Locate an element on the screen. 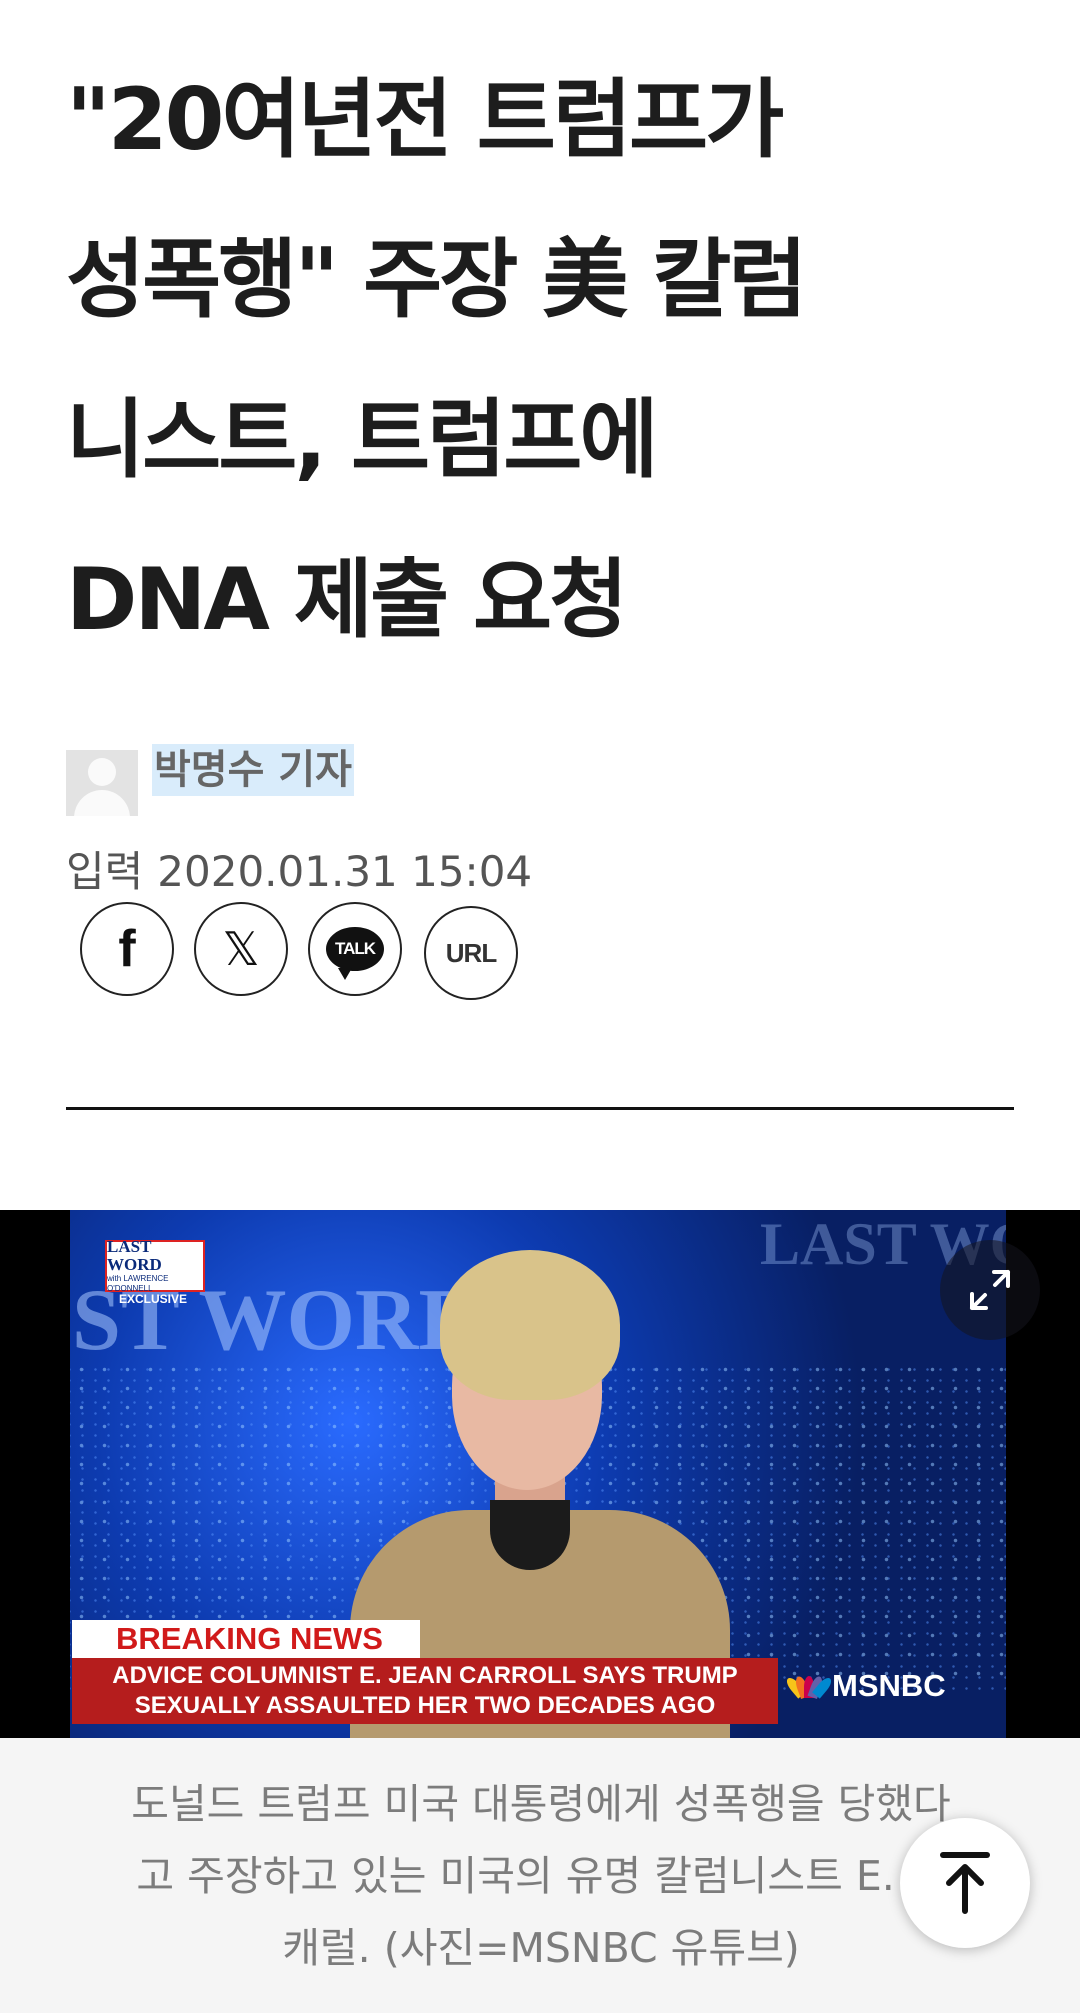 This screenshot has height=2013, width=1080. kakaotalk-share-button: TALK is located at coordinates (355, 949).